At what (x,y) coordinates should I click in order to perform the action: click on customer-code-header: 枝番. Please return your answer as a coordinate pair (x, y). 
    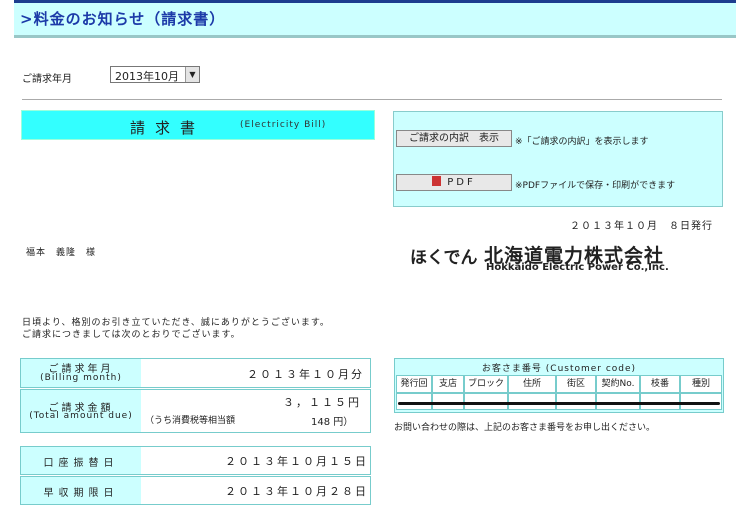
    Looking at the image, I should click on (660, 384).